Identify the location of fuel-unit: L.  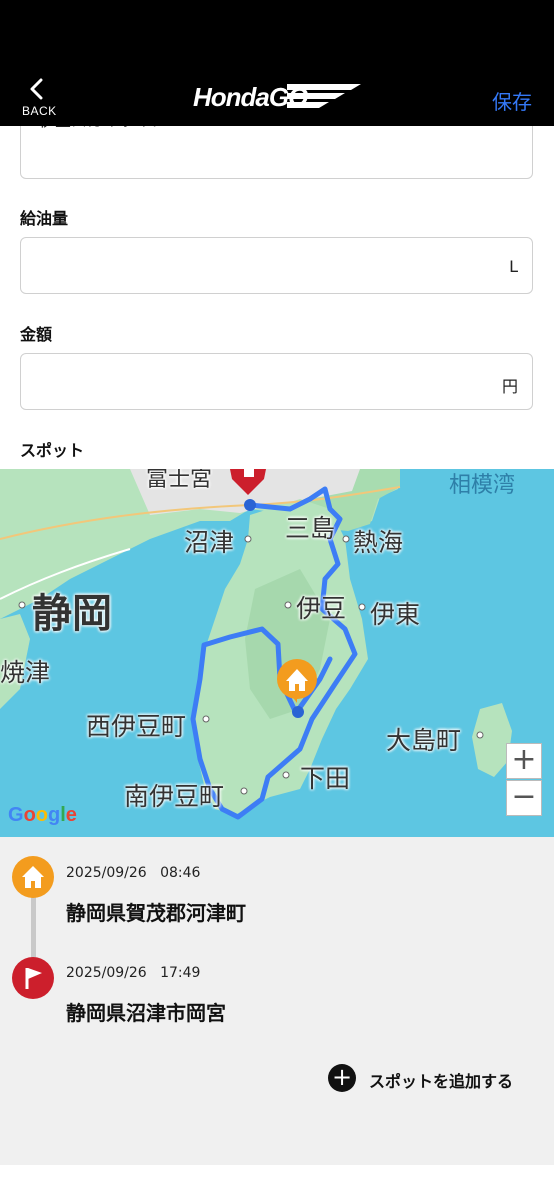
(513, 266).